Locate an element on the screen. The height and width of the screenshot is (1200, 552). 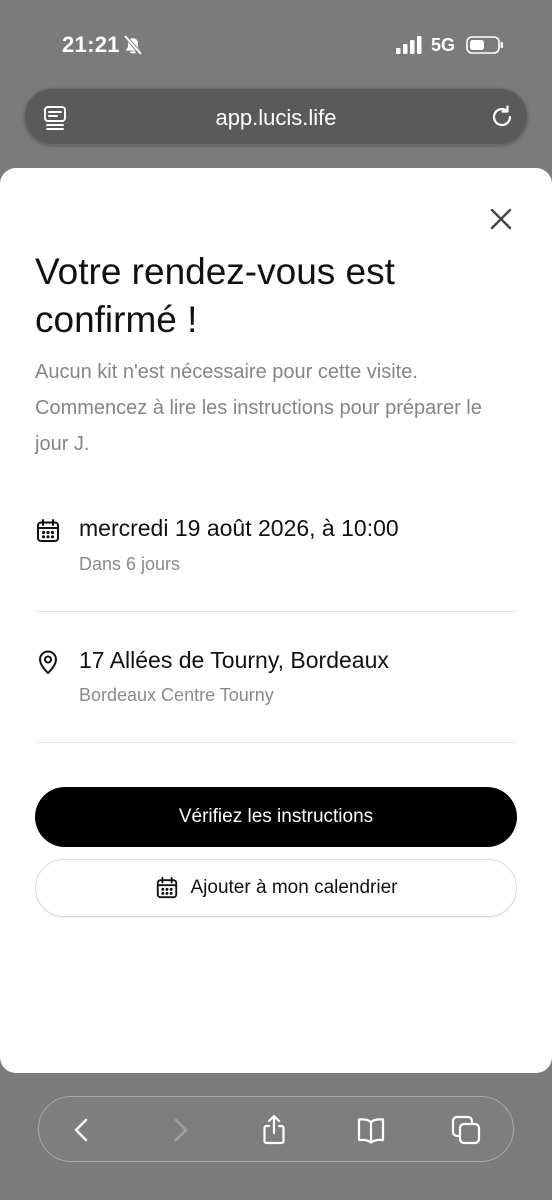
reload-icon is located at coordinates (502, 117).